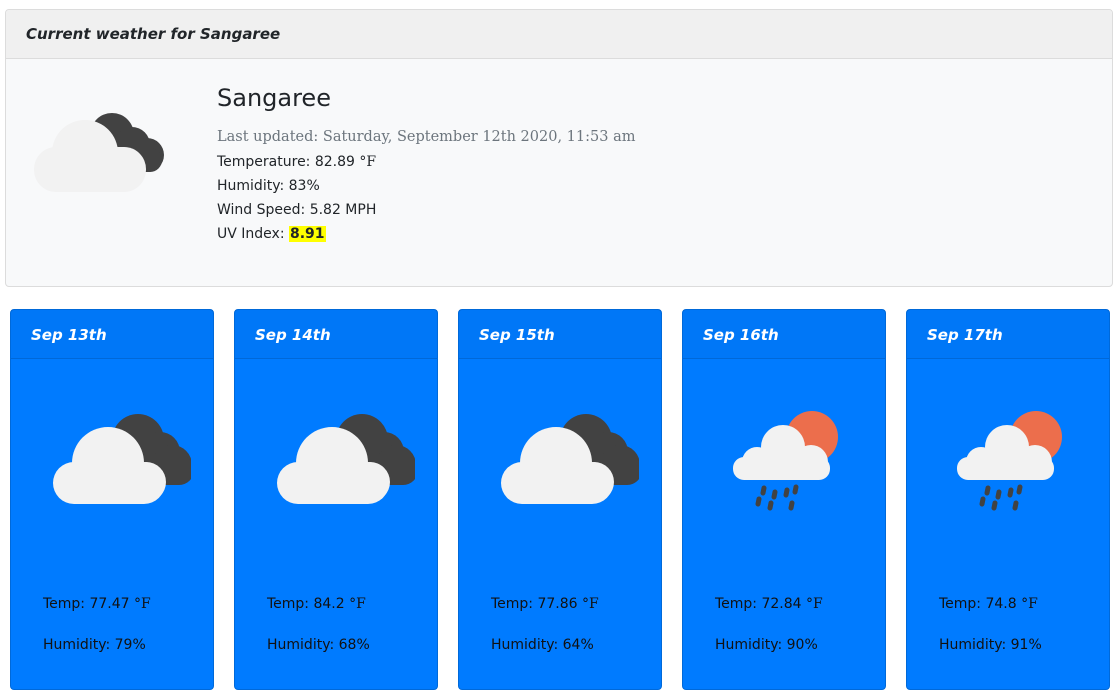 The width and height of the screenshot is (1116, 696). I want to click on forecast-humidity: Humidity: 68%, so click(318, 645).